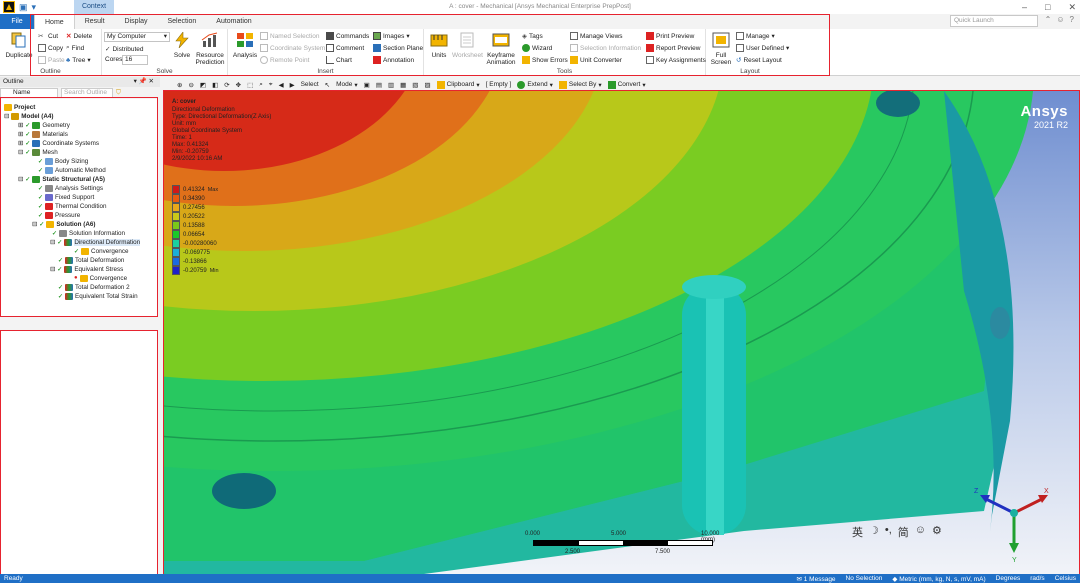 The width and height of the screenshot is (1080, 583). Describe the element at coordinates (91, 260) in the screenshot. I see `tree-node-total-deformation: ✓ Total Deformation` at that location.